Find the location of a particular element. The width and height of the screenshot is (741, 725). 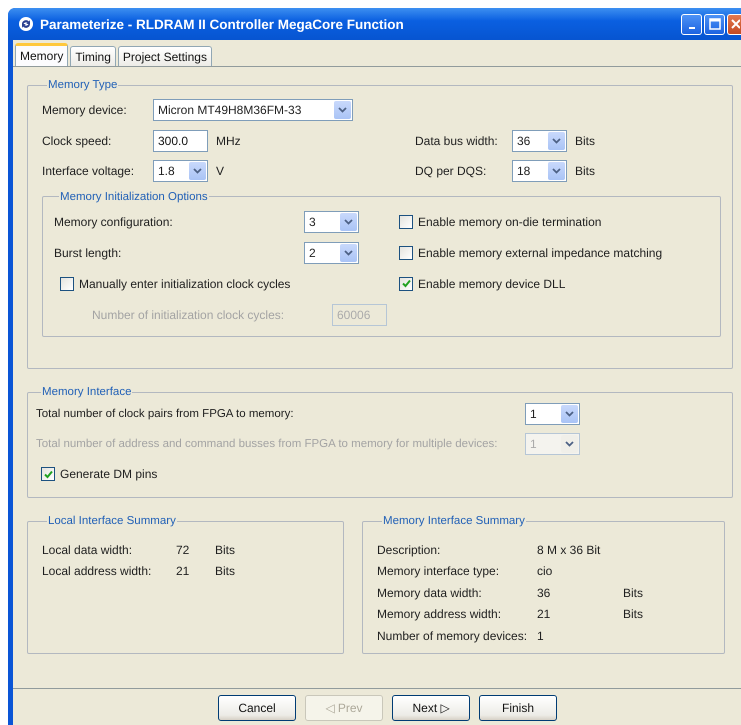

close-icon is located at coordinates (735, 24).